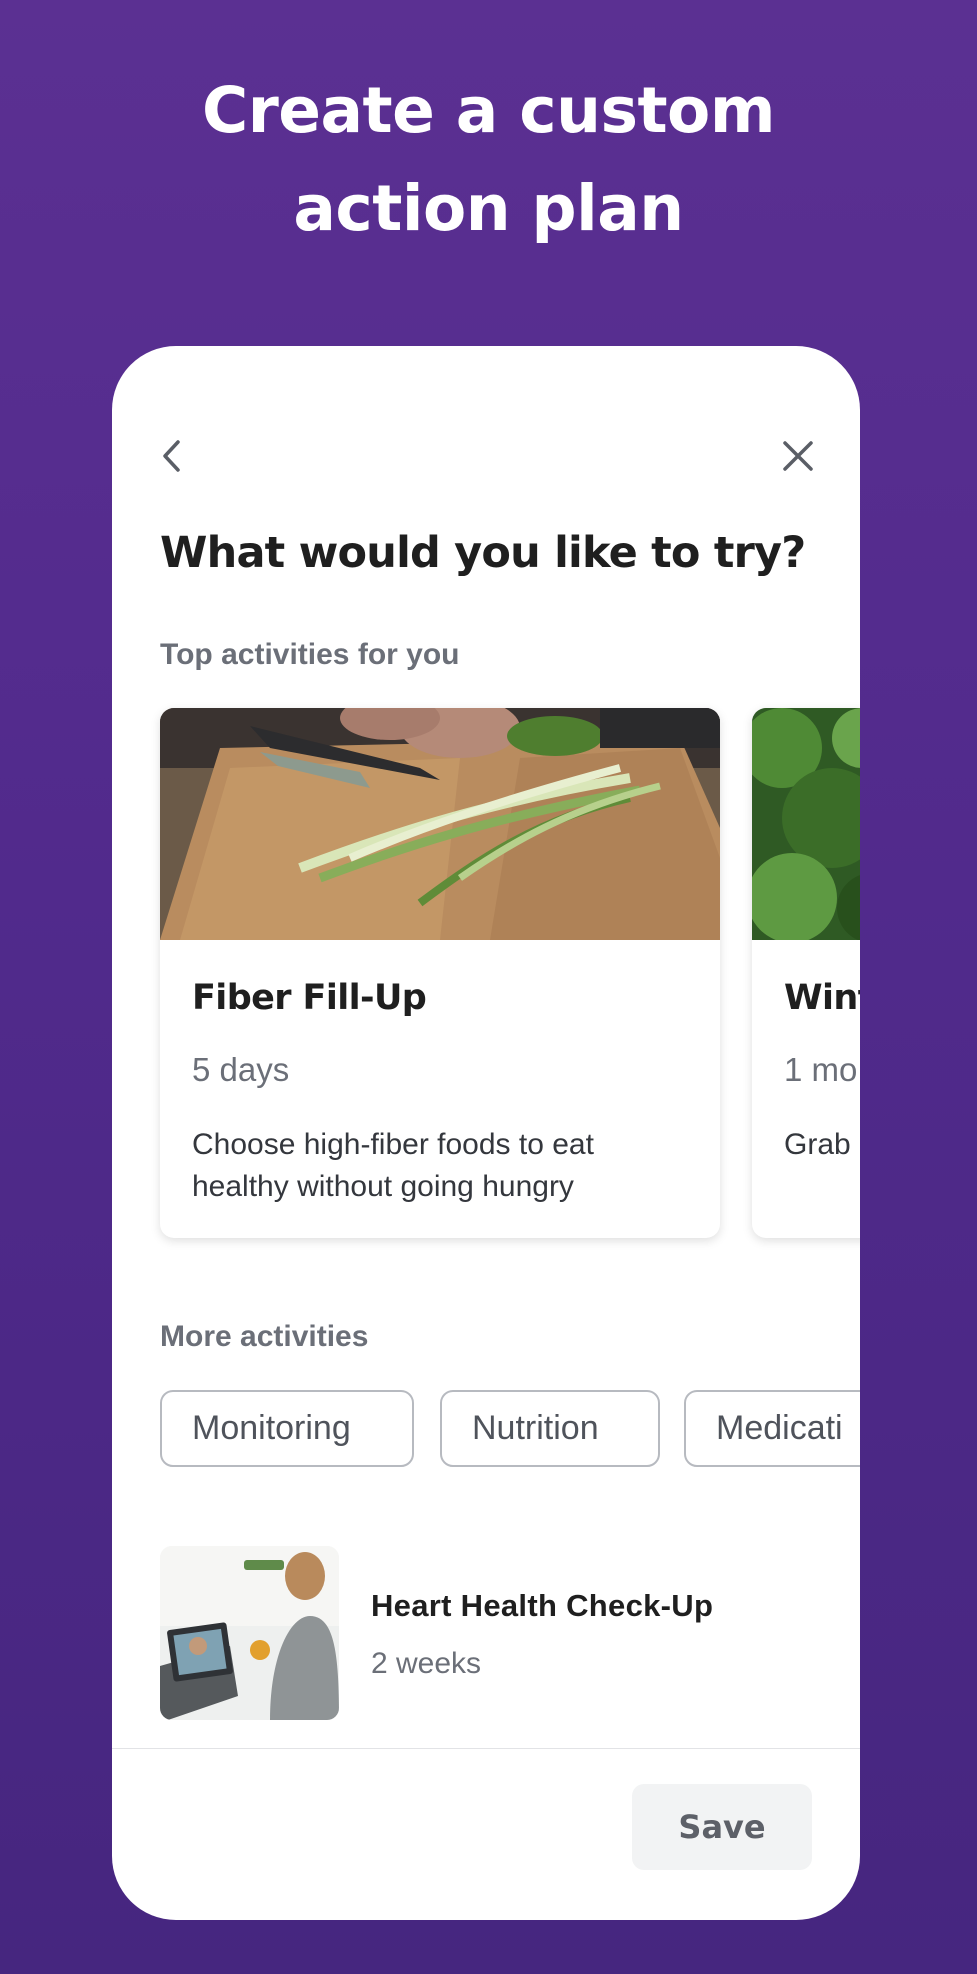 Image resolution: width=977 pixels, height=1974 pixels. Describe the element at coordinates (772, 1428) in the screenshot. I see `chip-medications: Medicati` at that location.